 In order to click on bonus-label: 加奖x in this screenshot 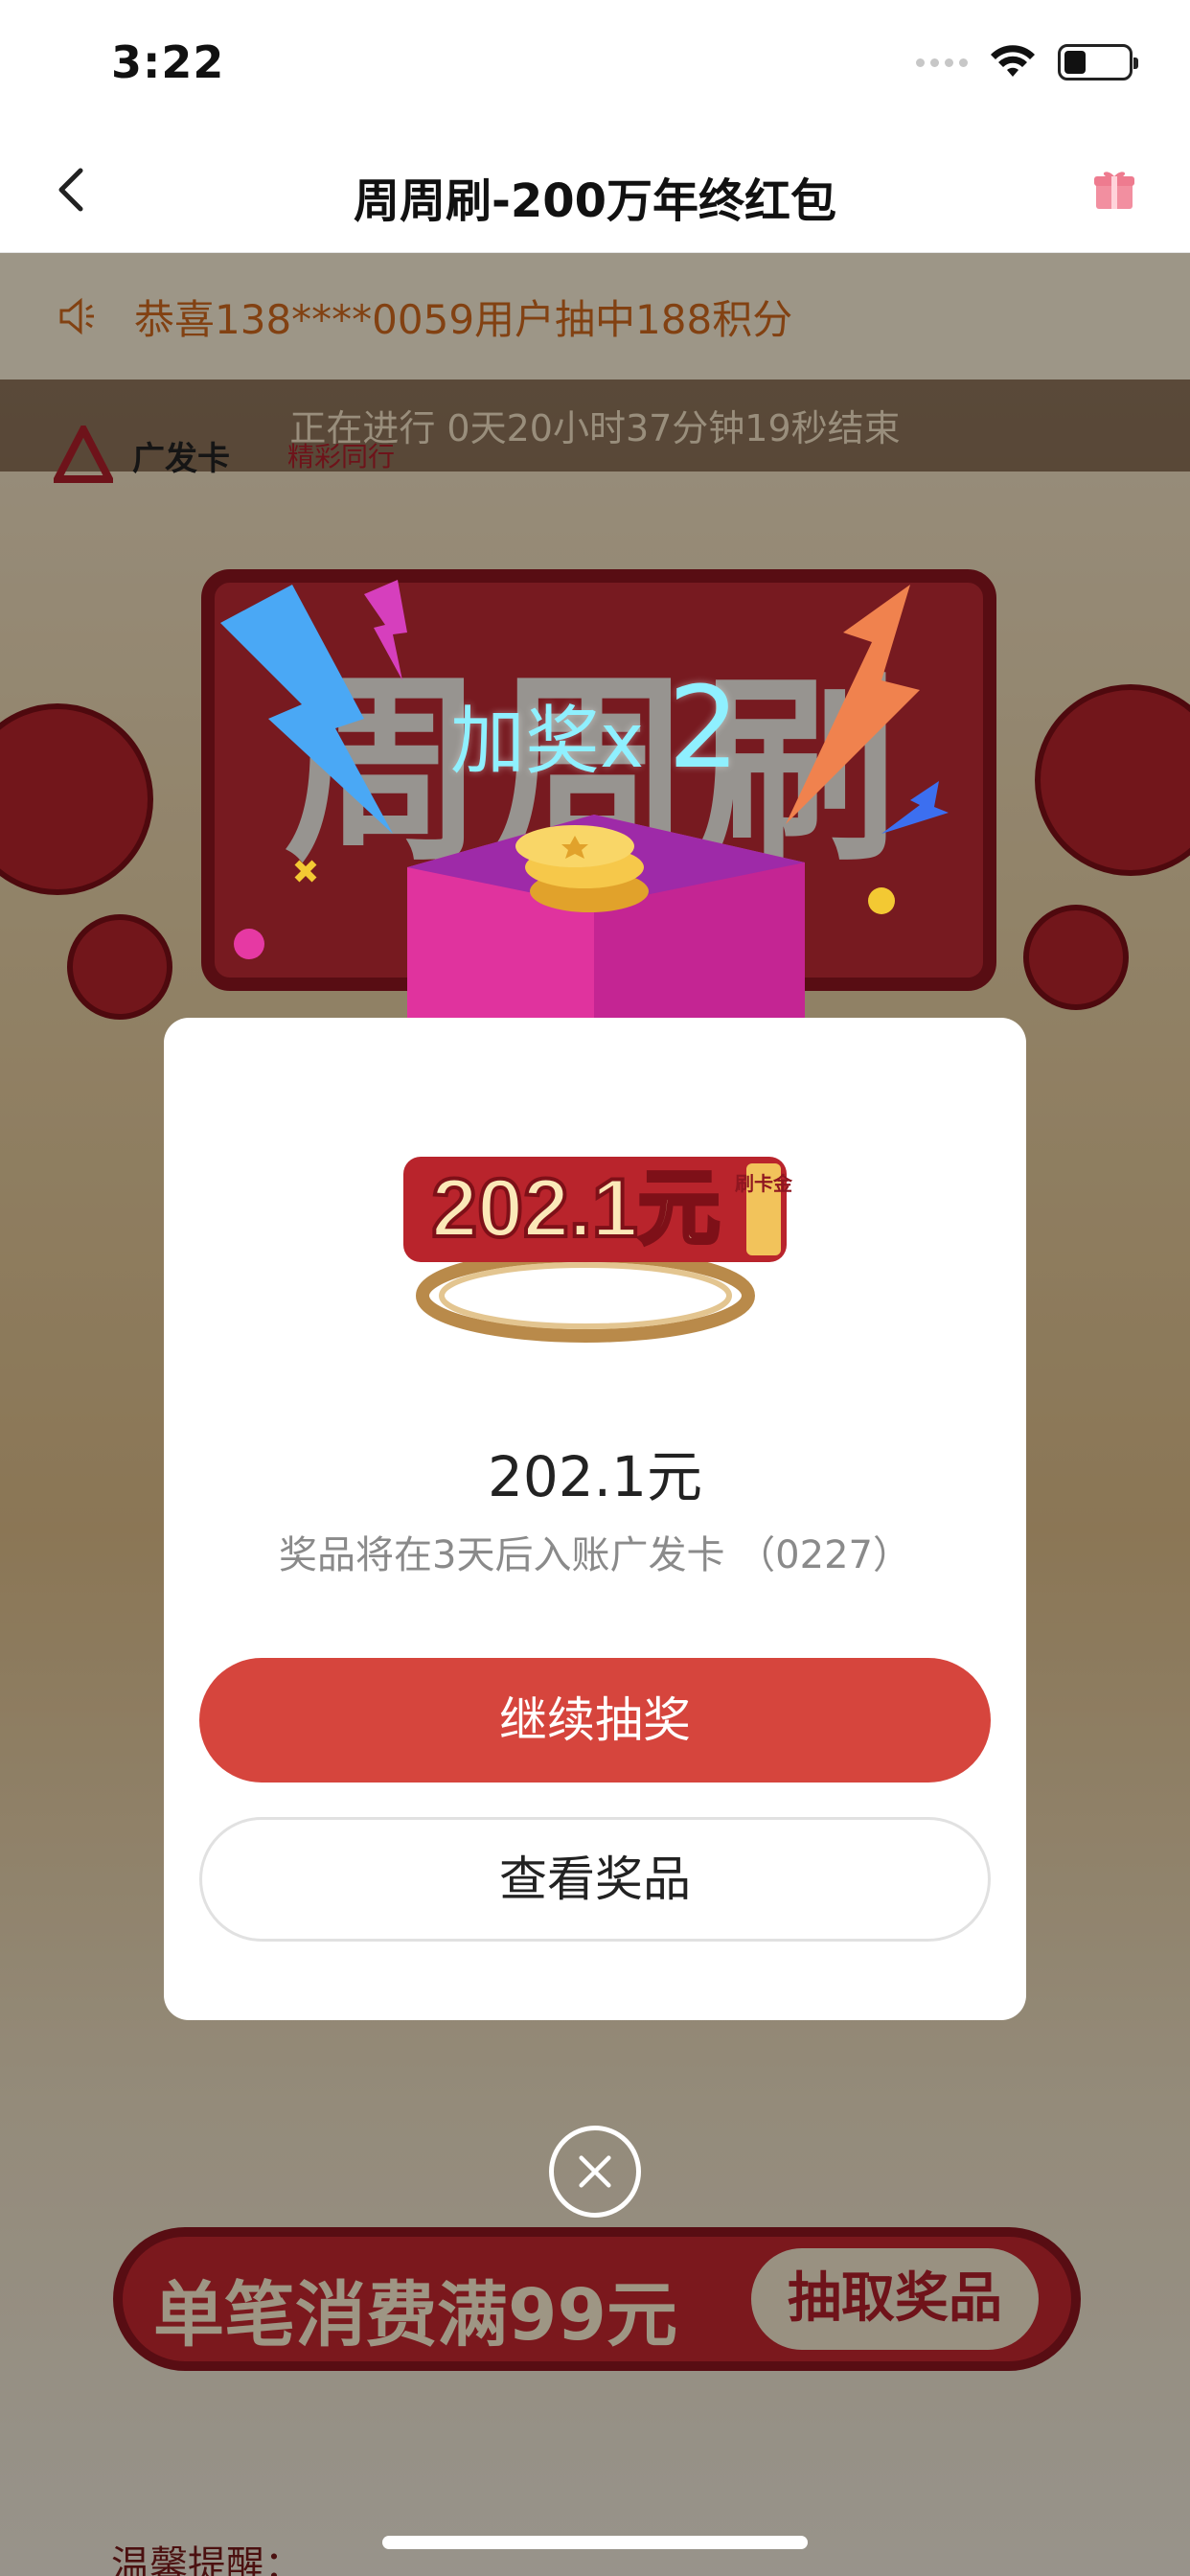, I will do `click(547, 742)`.